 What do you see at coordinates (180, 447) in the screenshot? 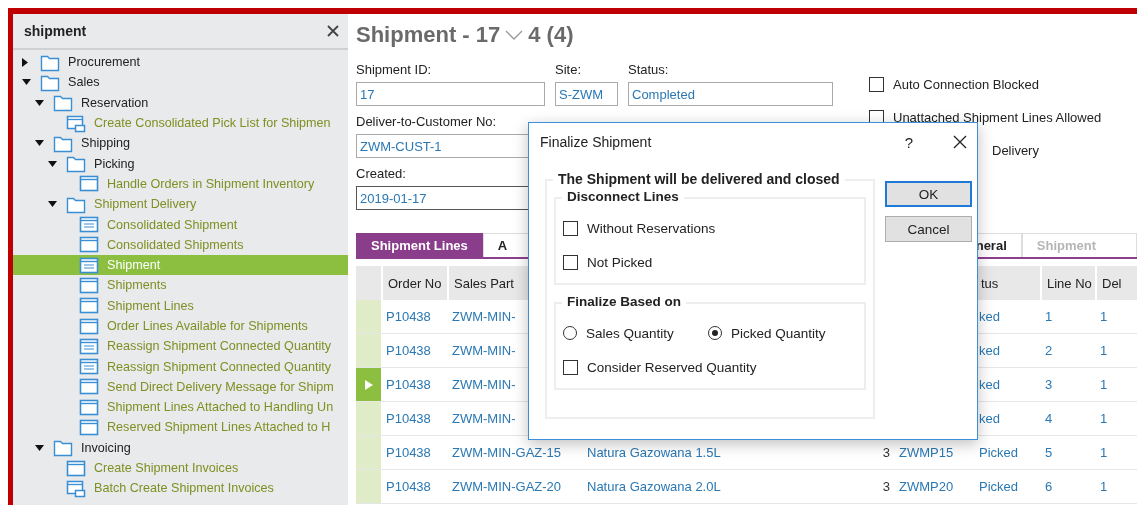
I see `tree-item: Invoicing` at bounding box center [180, 447].